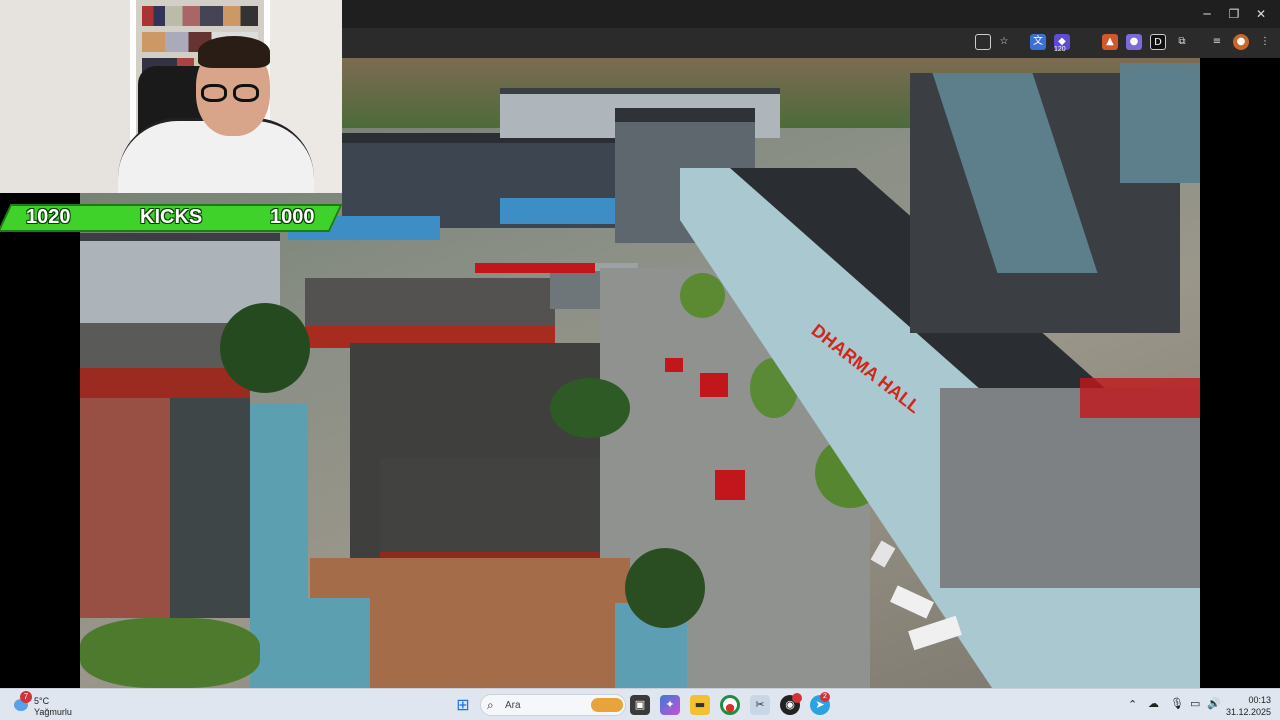 The height and width of the screenshot is (720, 1280). Describe the element at coordinates (463, 705) in the screenshot. I see `start-windows-icon: ⊞` at that location.